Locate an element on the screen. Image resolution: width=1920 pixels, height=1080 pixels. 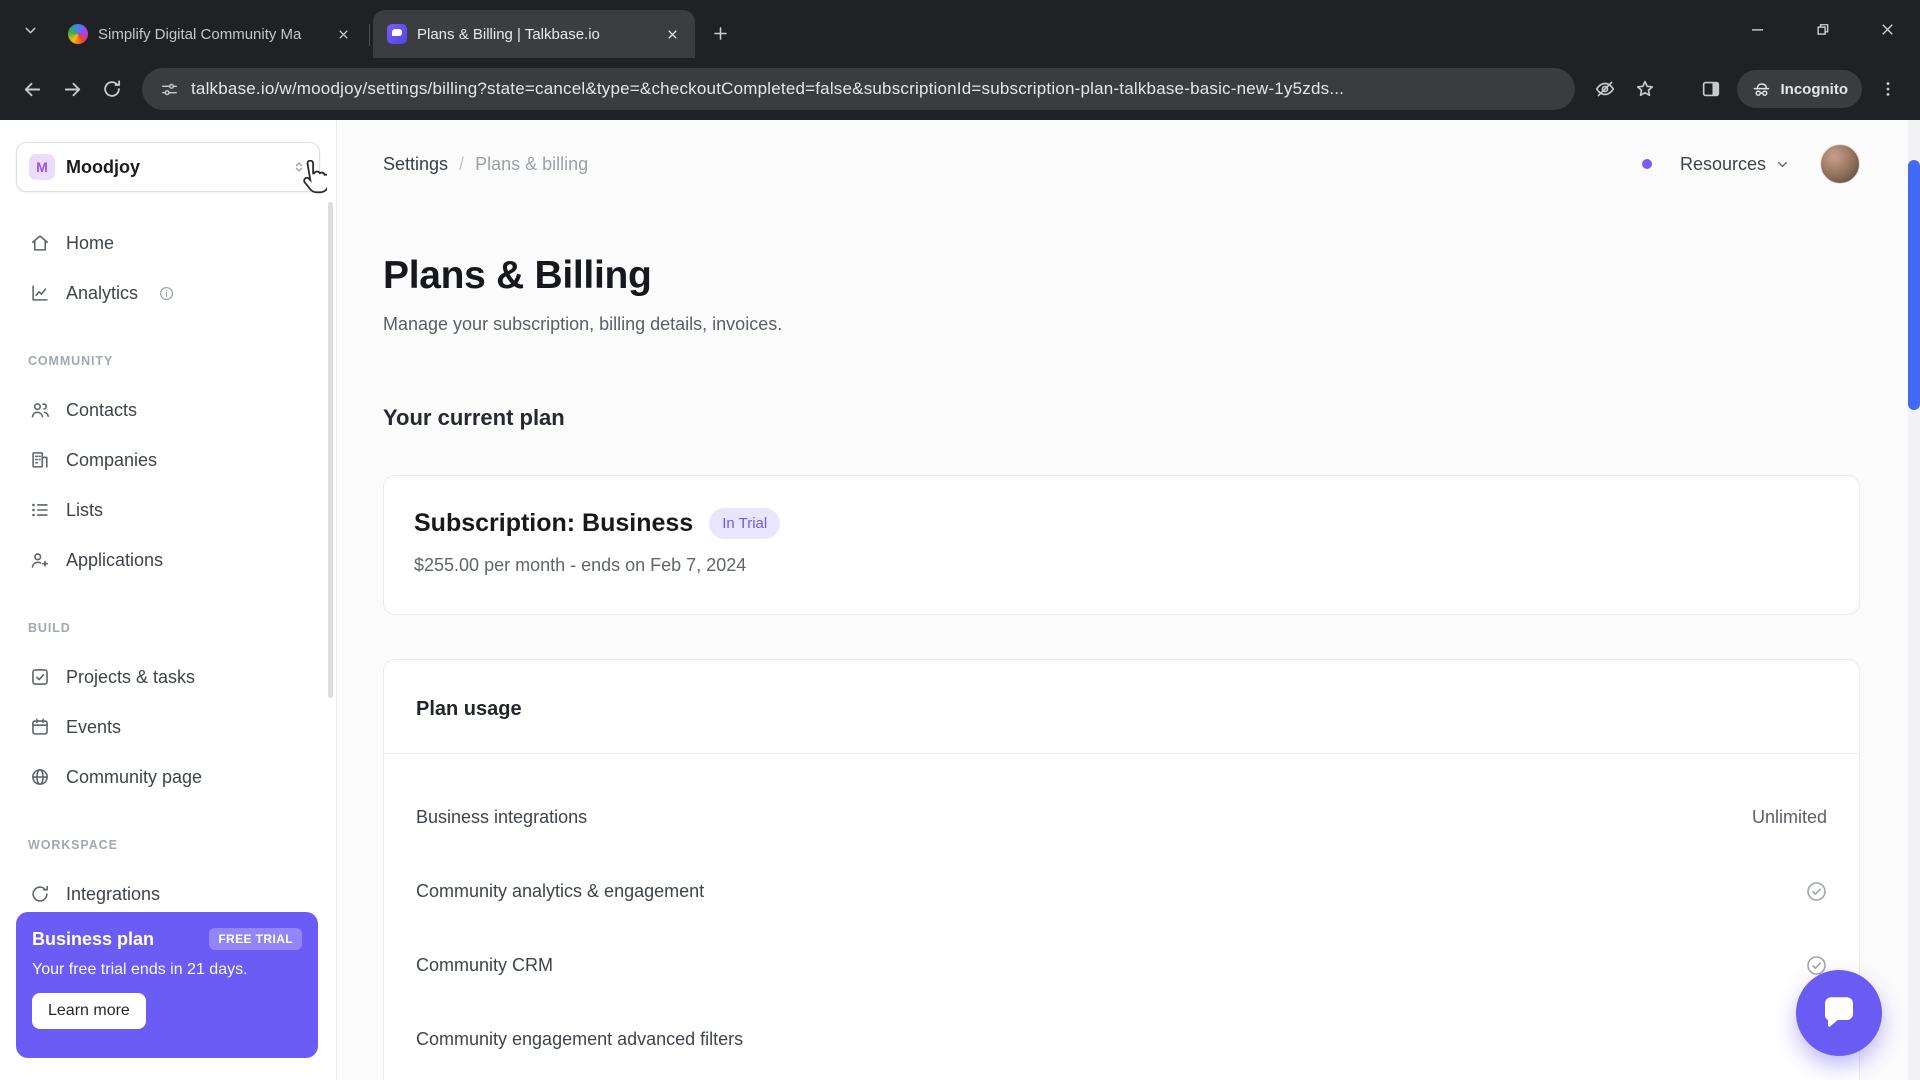
site-settings-icon is located at coordinates (169, 89).